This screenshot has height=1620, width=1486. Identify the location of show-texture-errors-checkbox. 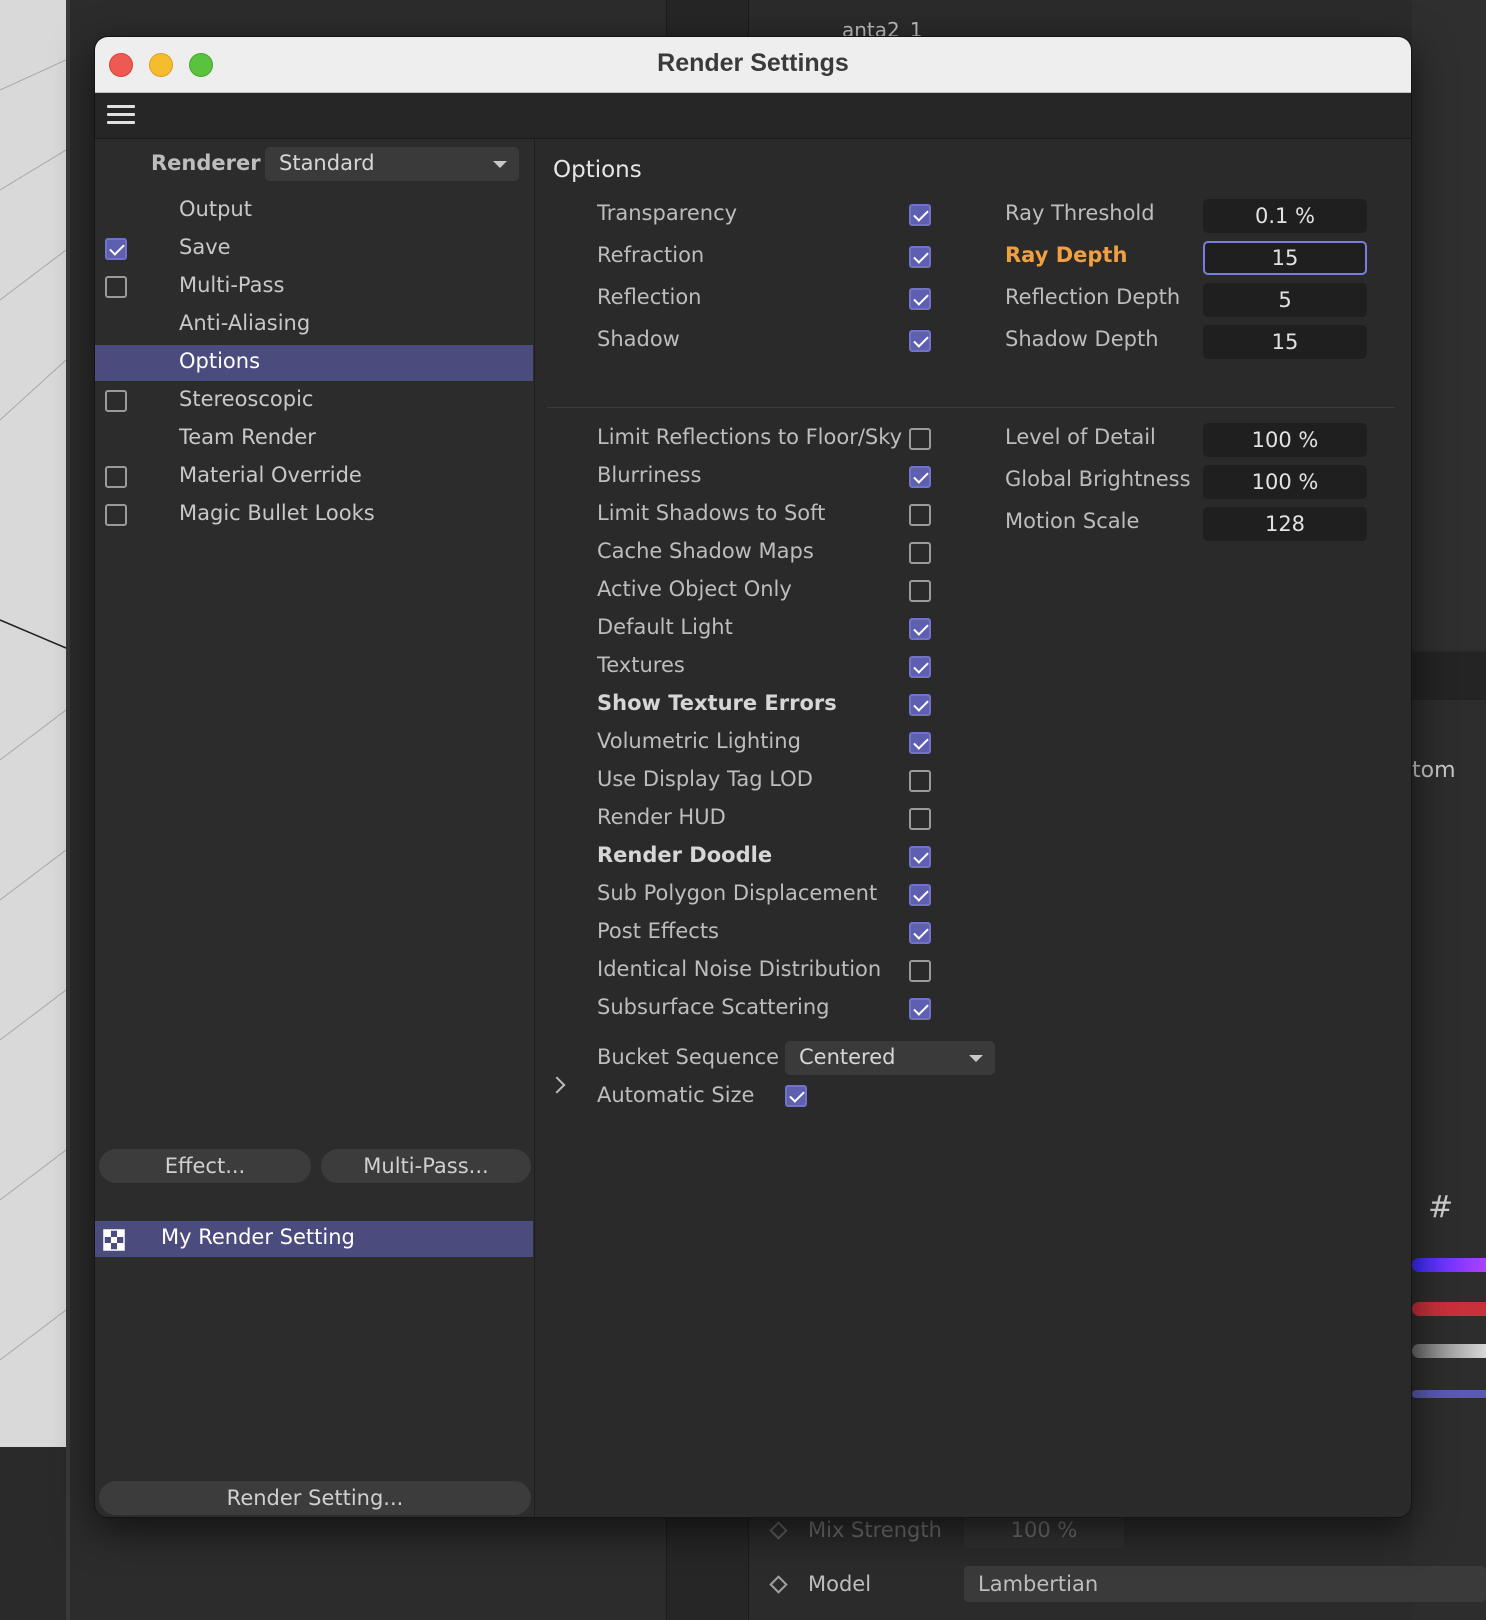
(920, 705).